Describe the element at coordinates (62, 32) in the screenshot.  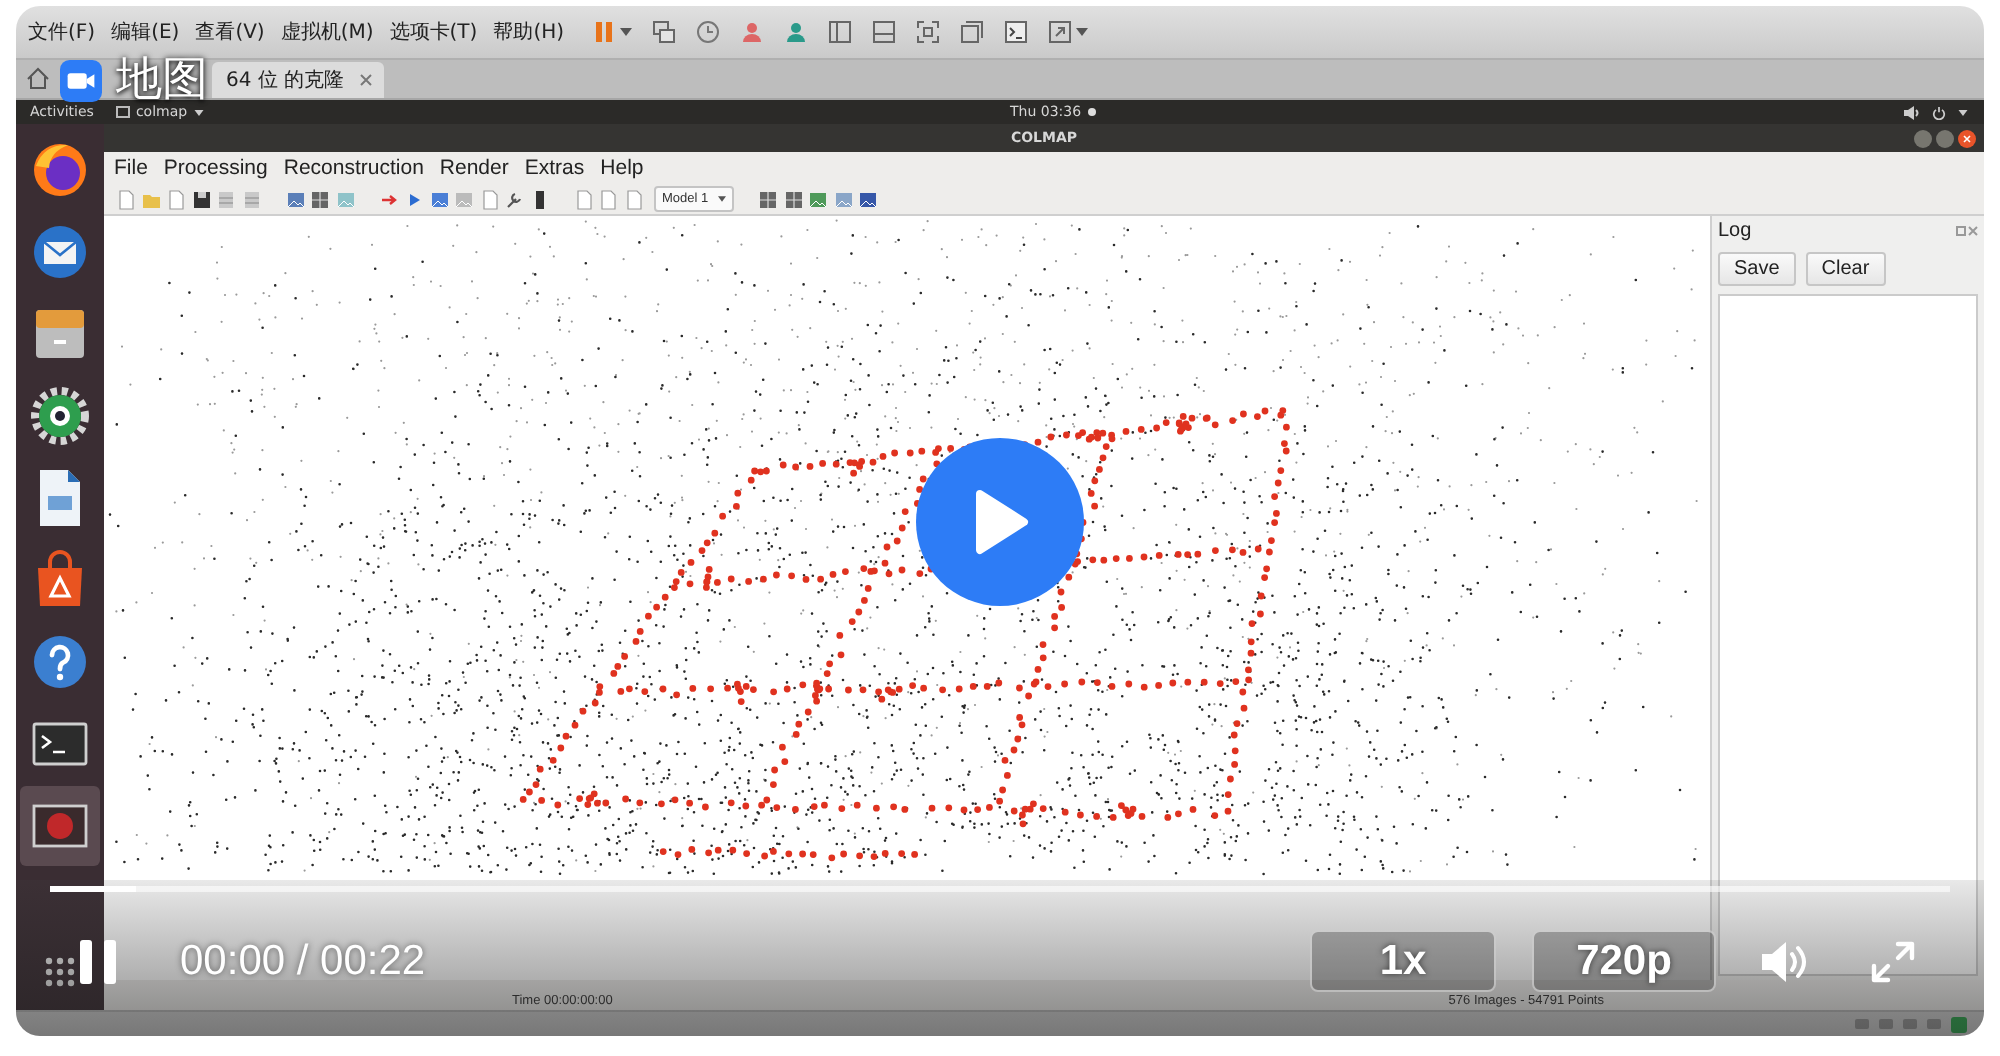
I see `menu-item: 文件(F)` at that location.